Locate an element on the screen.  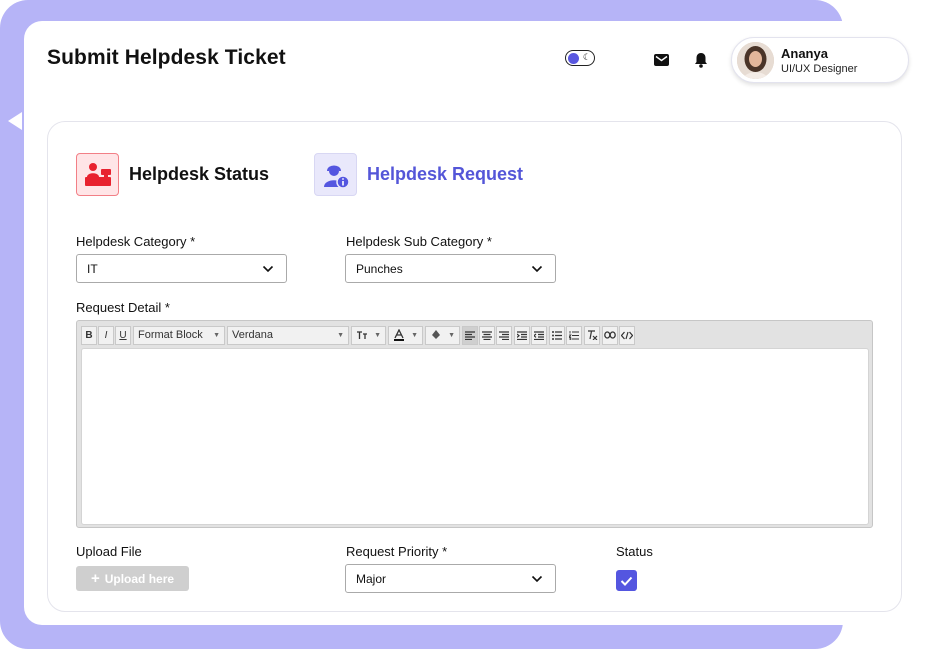
bold-label: B is located at coordinates (89, 335).